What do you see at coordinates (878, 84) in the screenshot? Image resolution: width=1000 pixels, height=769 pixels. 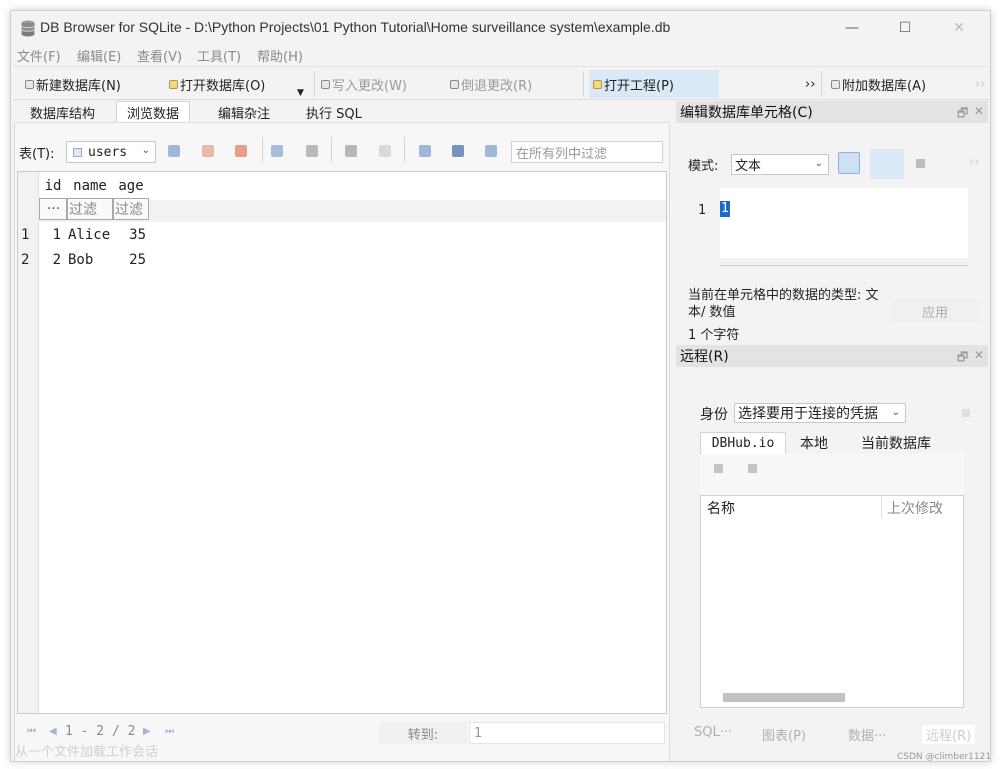 I see `attach-database-button: 附加数据库(A)` at bounding box center [878, 84].